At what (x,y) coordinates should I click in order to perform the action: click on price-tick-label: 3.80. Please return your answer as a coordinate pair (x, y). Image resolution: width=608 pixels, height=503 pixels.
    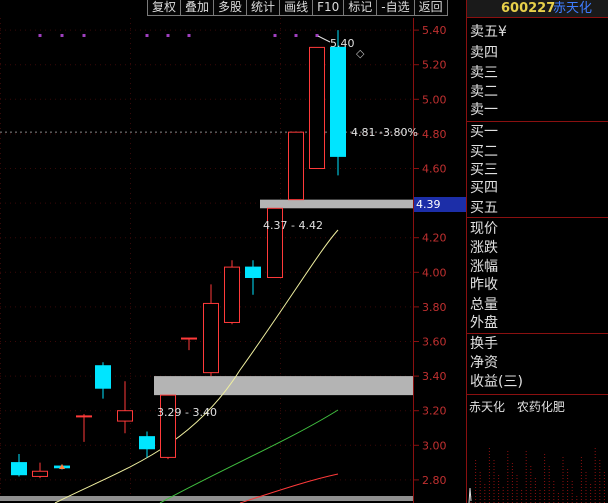
    Looking at the image, I should click on (434, 307).